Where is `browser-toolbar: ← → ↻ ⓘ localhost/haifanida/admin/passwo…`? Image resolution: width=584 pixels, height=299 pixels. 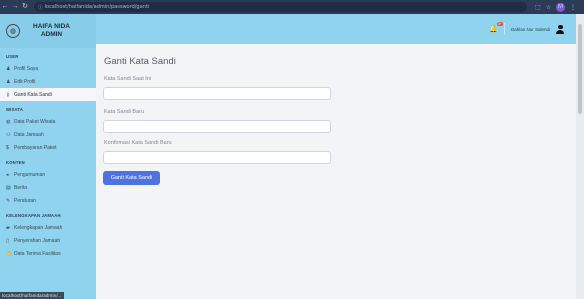
browser-toolbar: ← → ↻ ⓘ localhost/haifanida/admin/passwo… is located at coordinates (292, 7).